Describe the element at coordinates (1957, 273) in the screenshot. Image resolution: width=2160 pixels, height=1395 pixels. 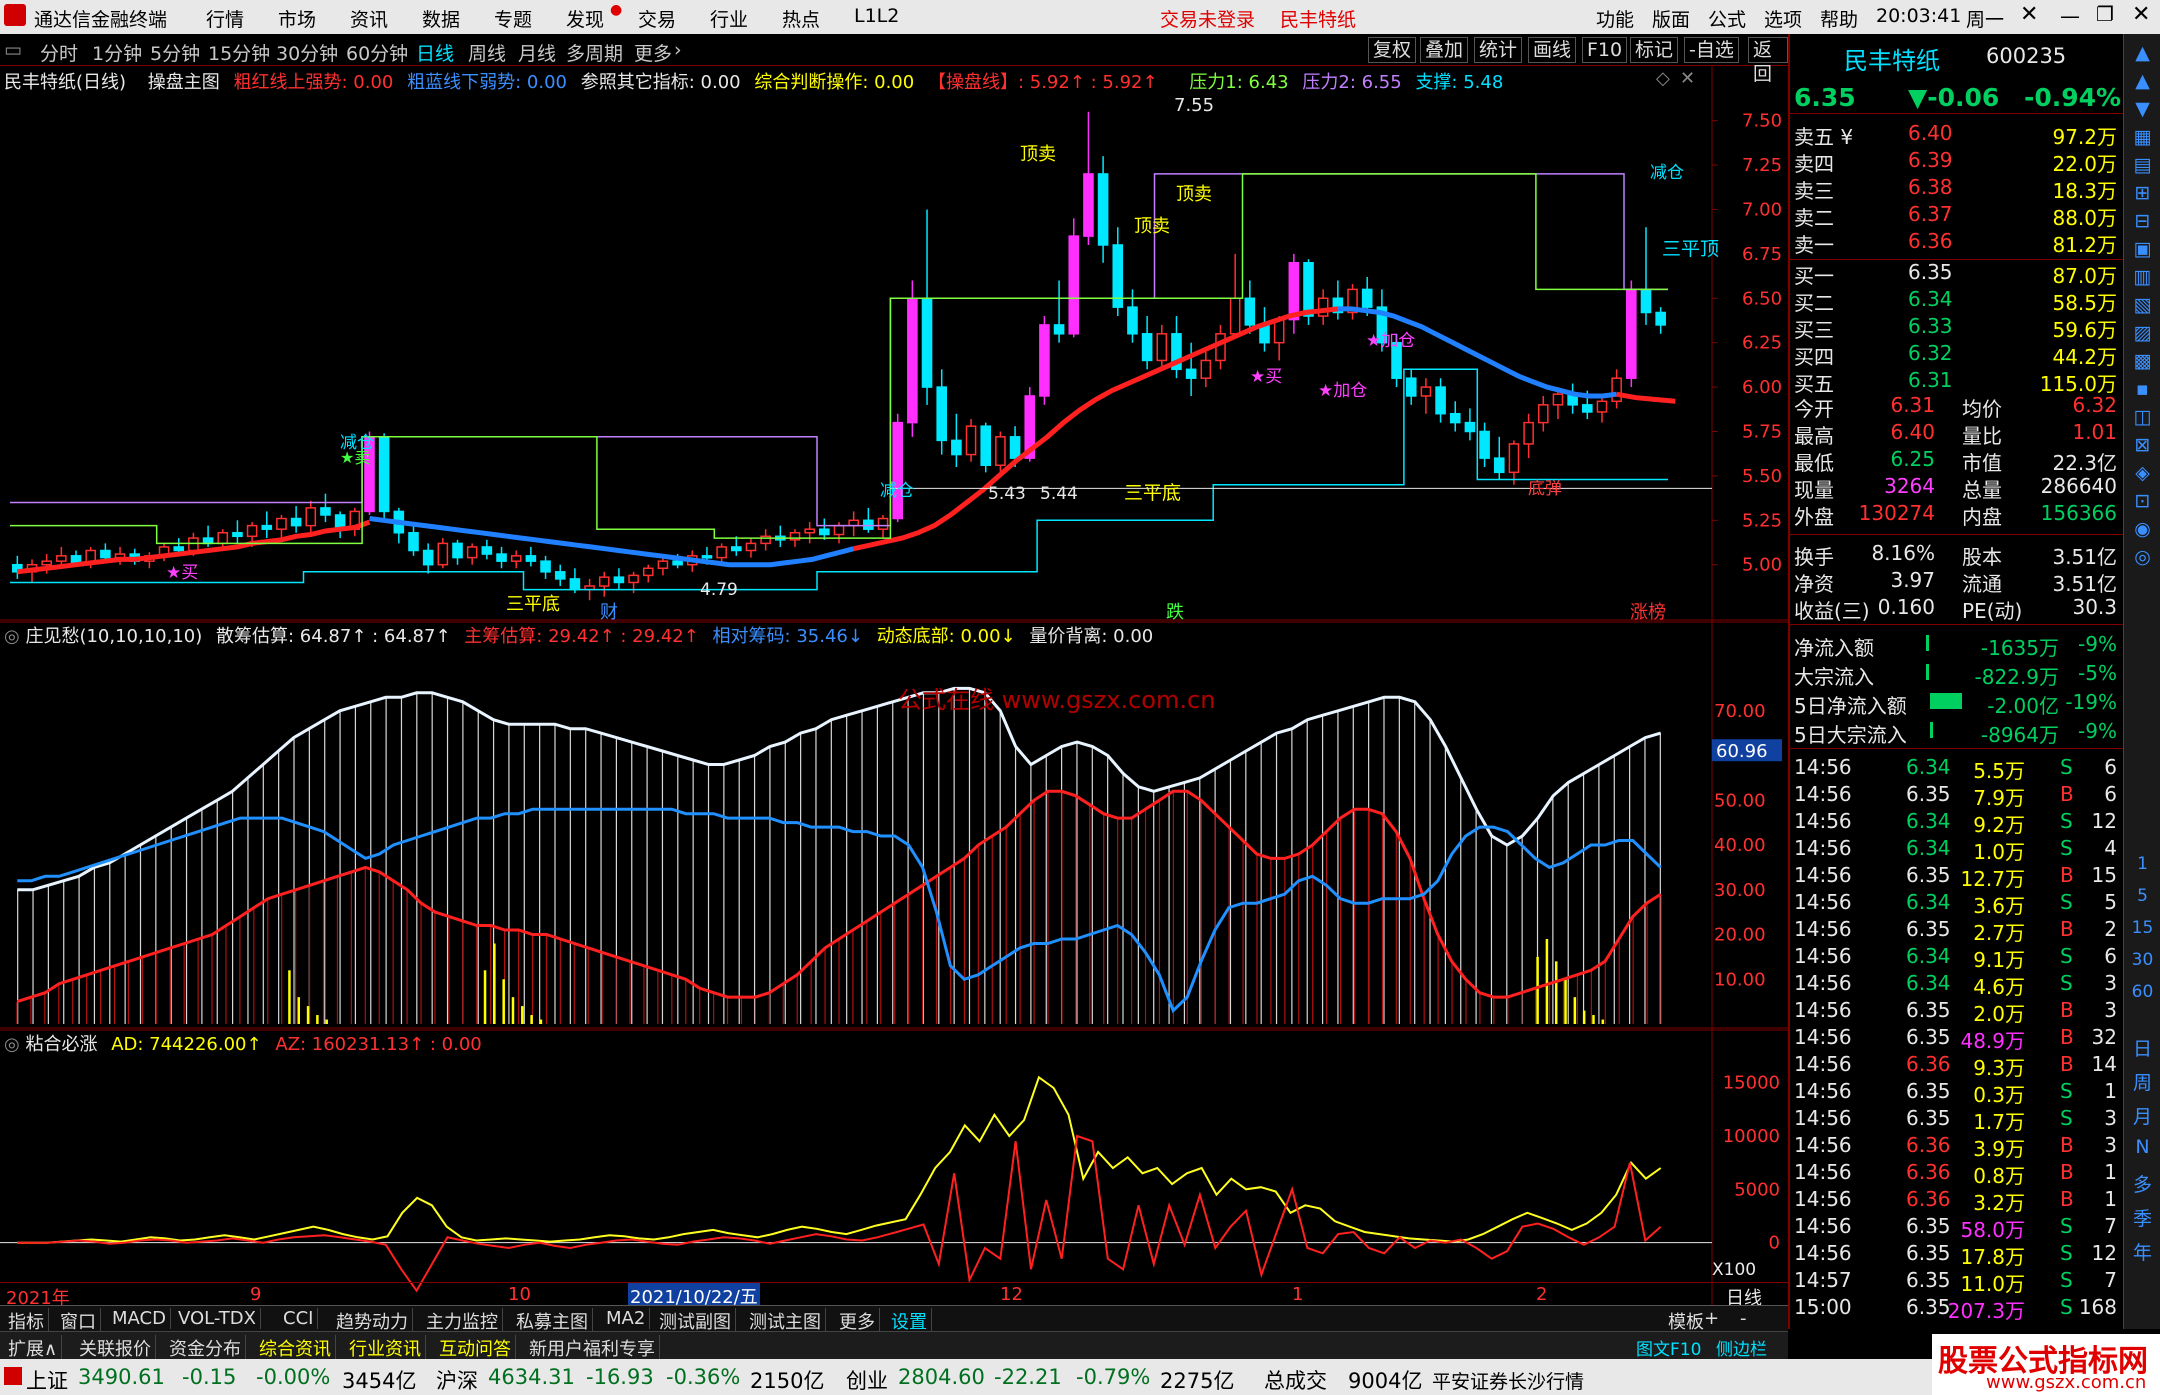
I see `bid-row: 买一 6.35 87.0万` at that location.